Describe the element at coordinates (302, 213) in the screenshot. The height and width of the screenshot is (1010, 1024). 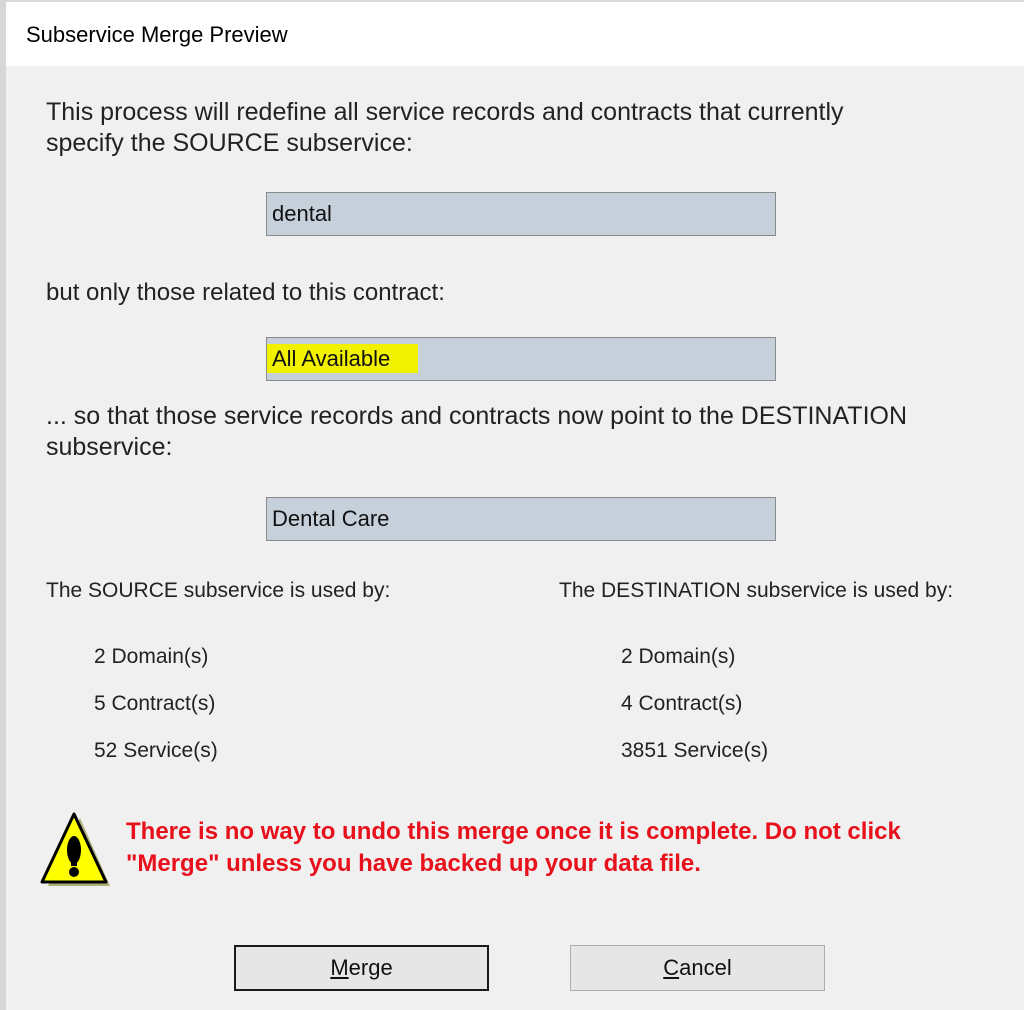
I see `source-subservice-value: dental` at that location.